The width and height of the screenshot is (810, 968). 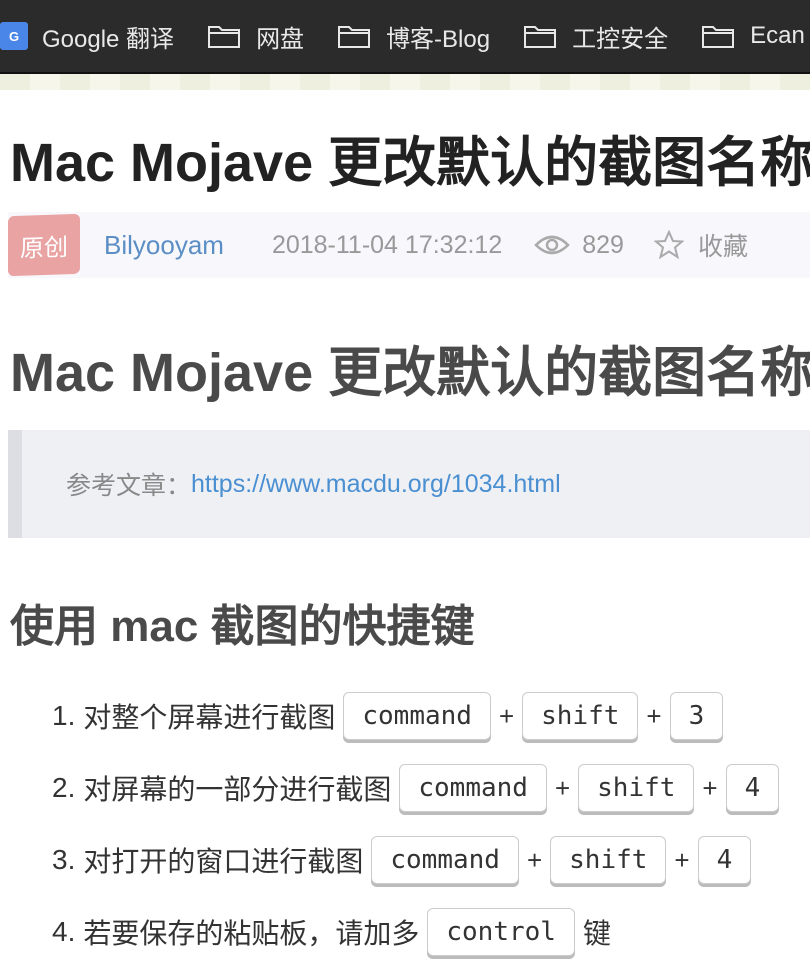 What do you see at coordinates (722, 247) in the screenshot?
I see `favorite-label: 收藏` at bounding box center [722, 247].